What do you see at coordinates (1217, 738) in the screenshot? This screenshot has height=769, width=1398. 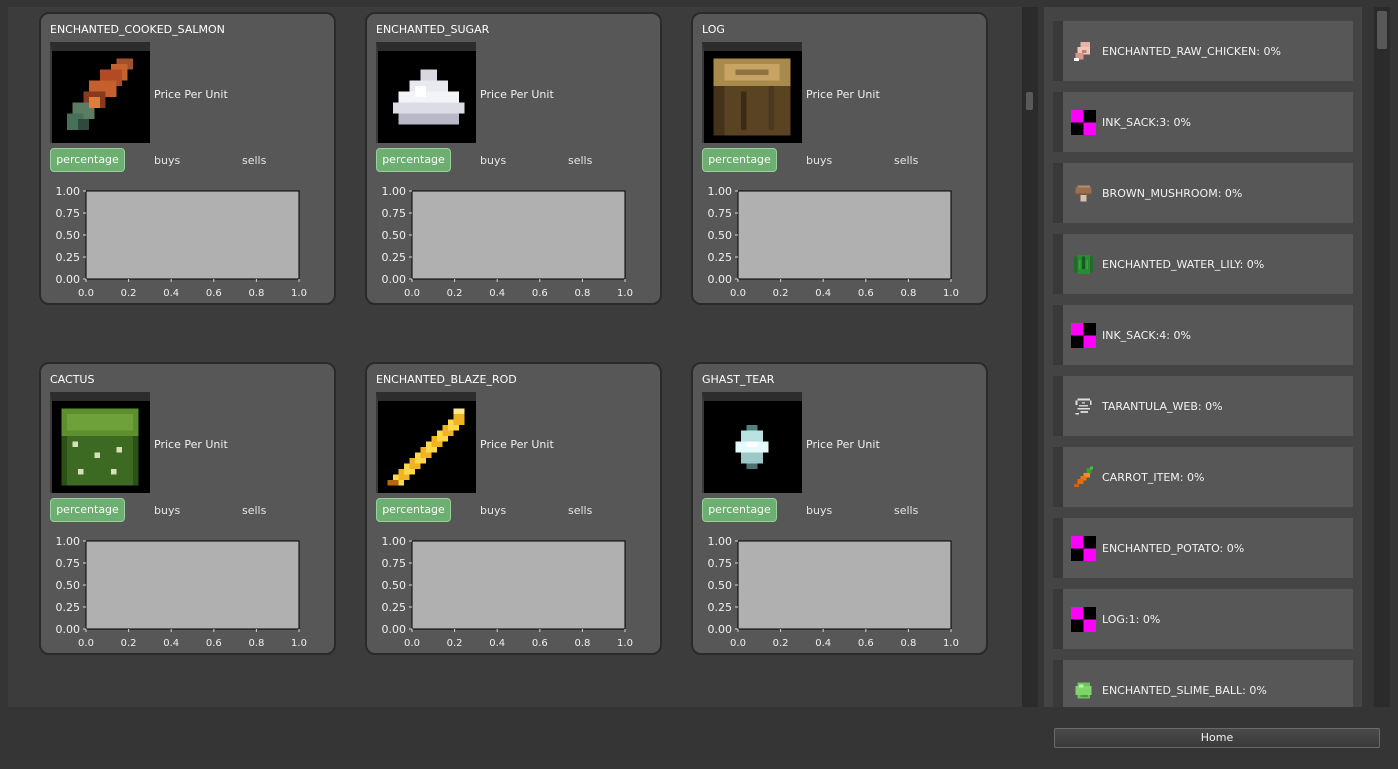 I see `home-button: Home` at bounding box center [1217, 738].